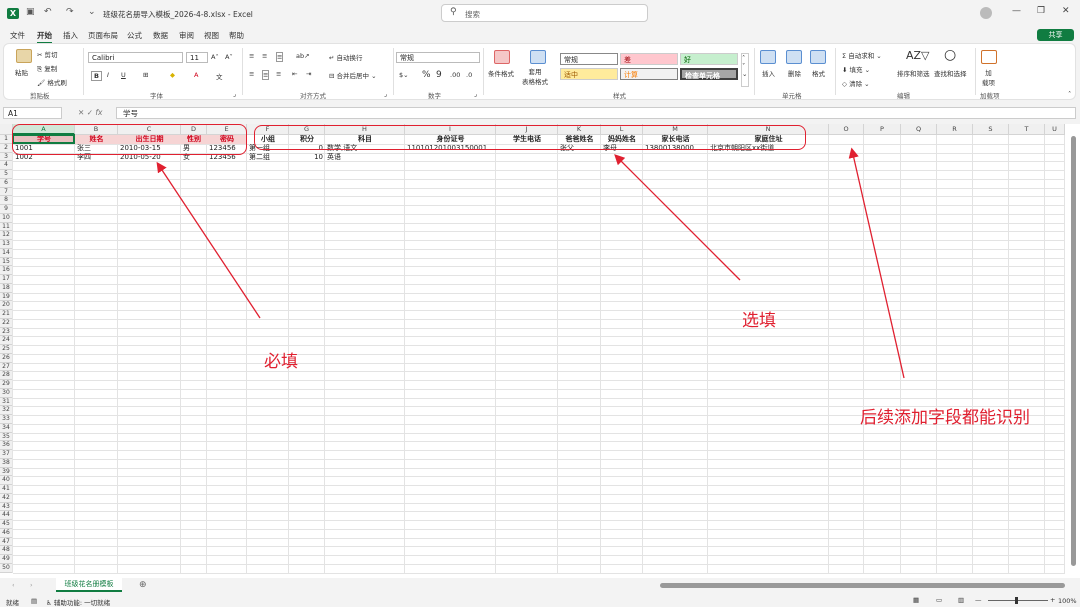 The width and height of the screenshot is (1080, 607). I want to click on add-sheet-icon: ⊕, so click(143, 585).